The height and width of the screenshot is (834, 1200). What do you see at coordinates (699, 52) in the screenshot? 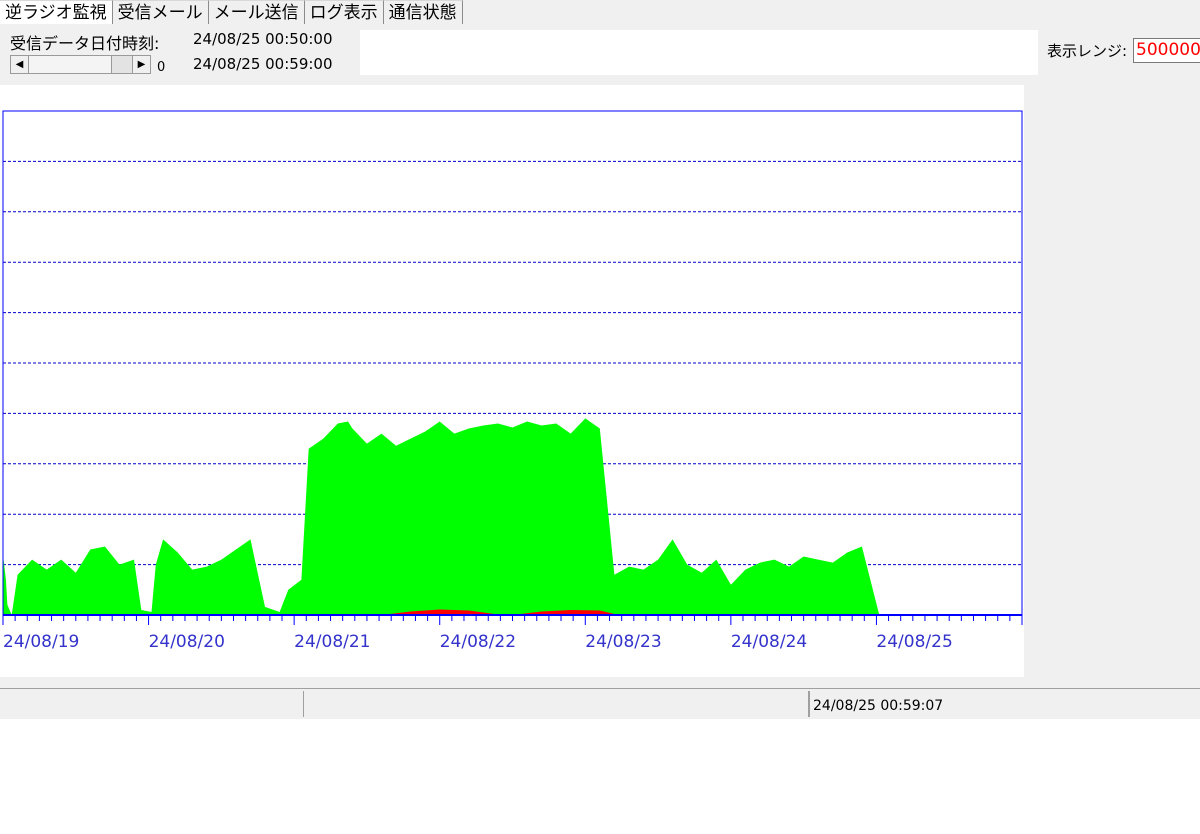
I see `message-display-box` at bounding box center [699, 52].